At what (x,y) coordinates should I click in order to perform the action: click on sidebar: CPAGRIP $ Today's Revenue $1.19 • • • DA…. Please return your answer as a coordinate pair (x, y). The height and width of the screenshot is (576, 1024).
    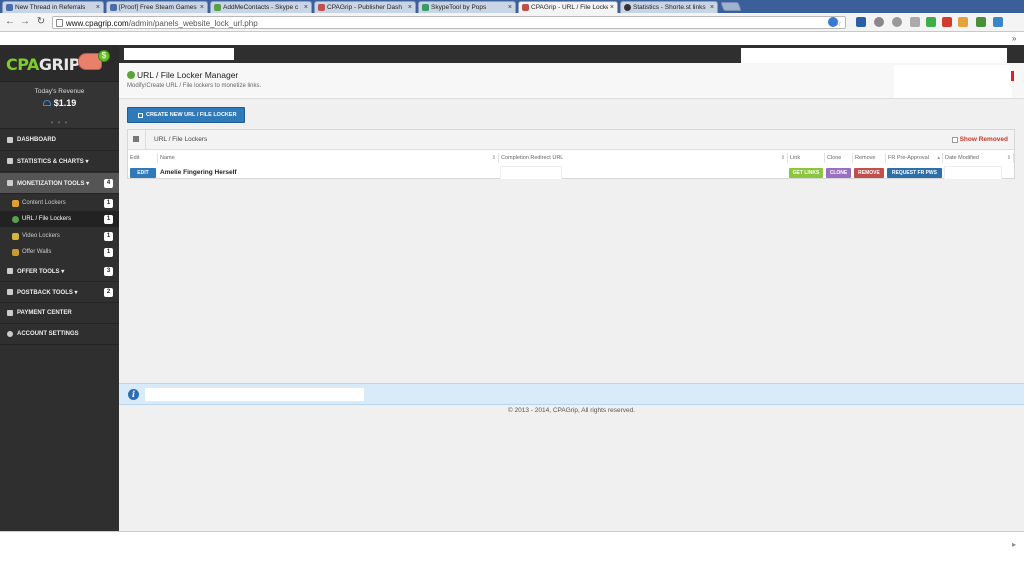
    Looking at the image, I should click on (59, 288).